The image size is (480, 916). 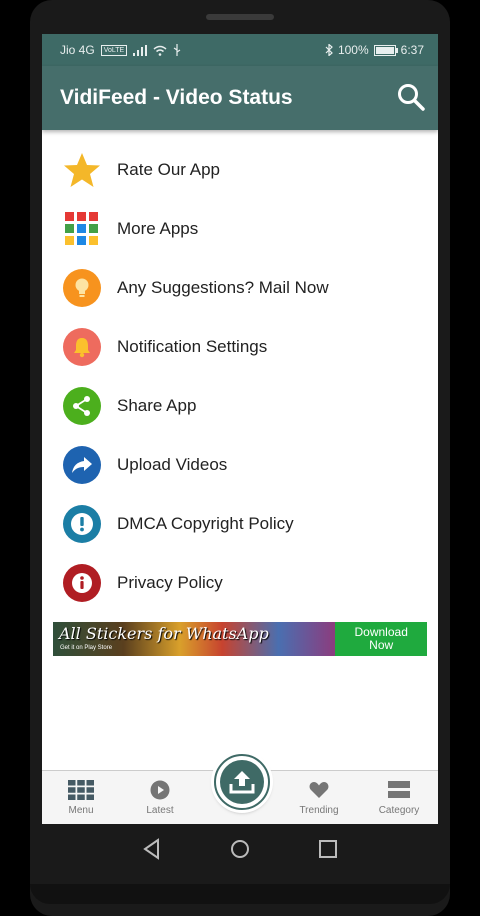 I want to click on tab-trending: Trending, so click(x=319, y=797).